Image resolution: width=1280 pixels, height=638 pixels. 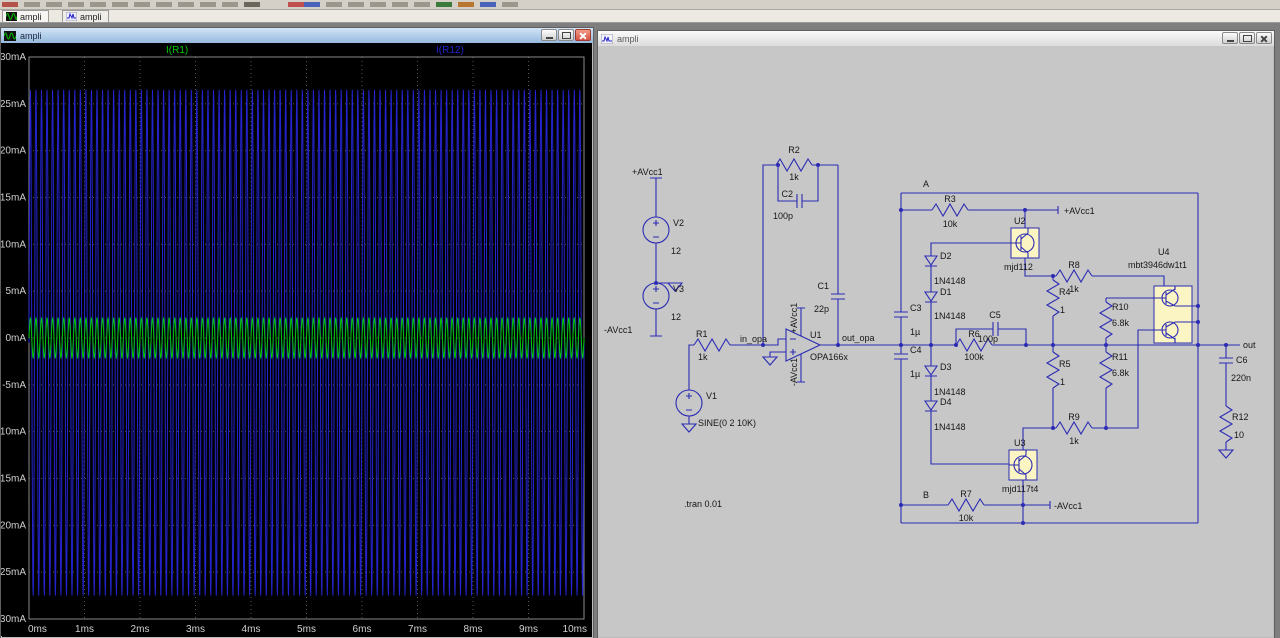 What do you see at coordinates (974, 334) in the screenshot?
I see `schematic-label: R6` at bounding box center [974, 334].